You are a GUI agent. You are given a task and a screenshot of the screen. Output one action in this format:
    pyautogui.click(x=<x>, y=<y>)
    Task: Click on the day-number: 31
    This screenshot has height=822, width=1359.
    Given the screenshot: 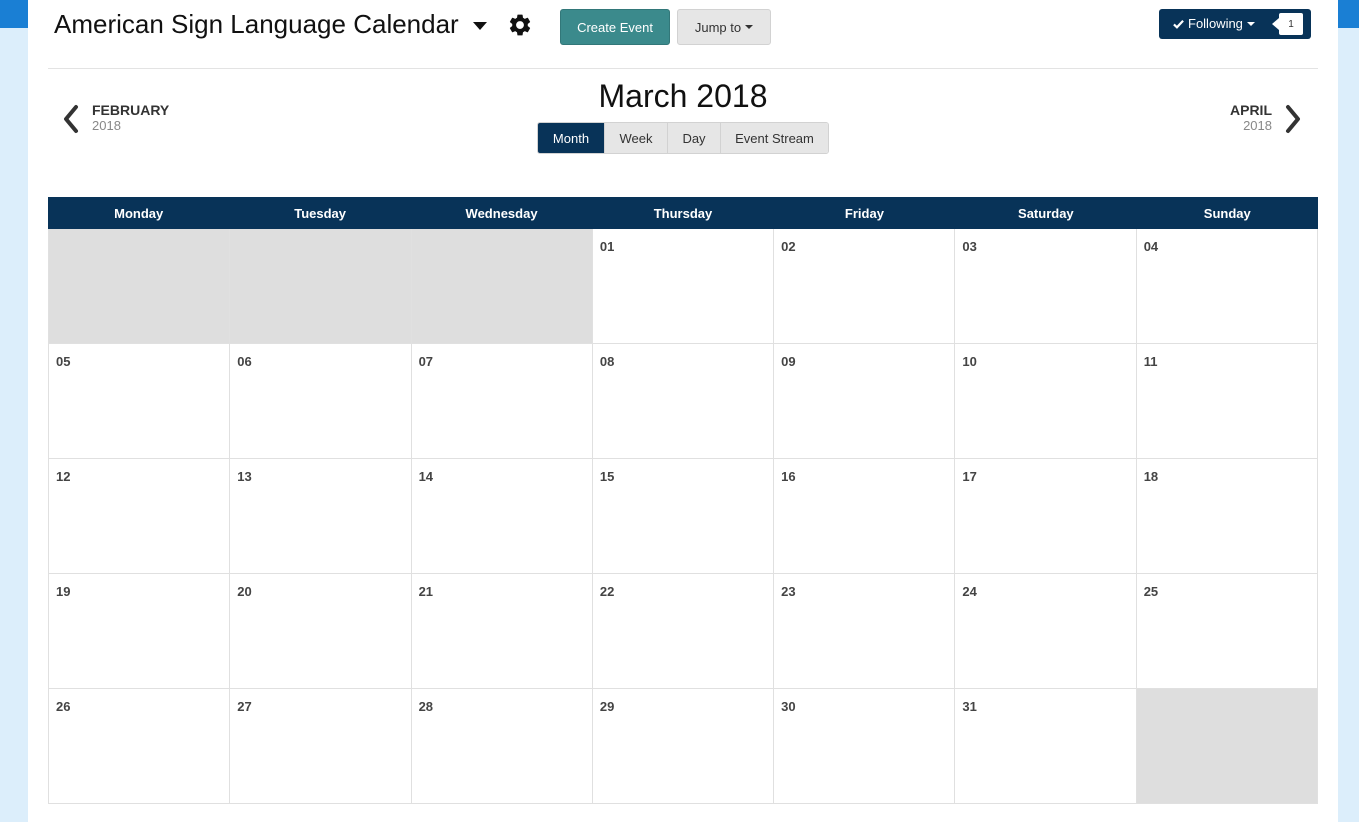 What is the action you would take?
    pyautogui.click(x=969, y=706)
    